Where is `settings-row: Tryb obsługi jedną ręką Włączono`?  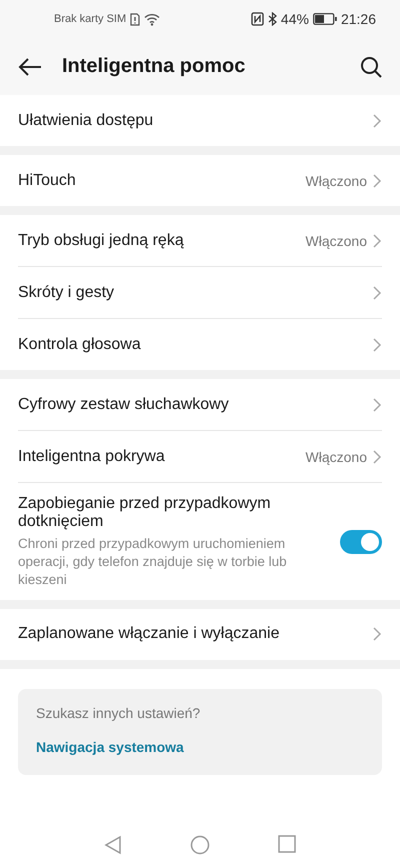
settings-row: Tryb obsługi jedną ręką Włączono is located at coordinates (200, 240).